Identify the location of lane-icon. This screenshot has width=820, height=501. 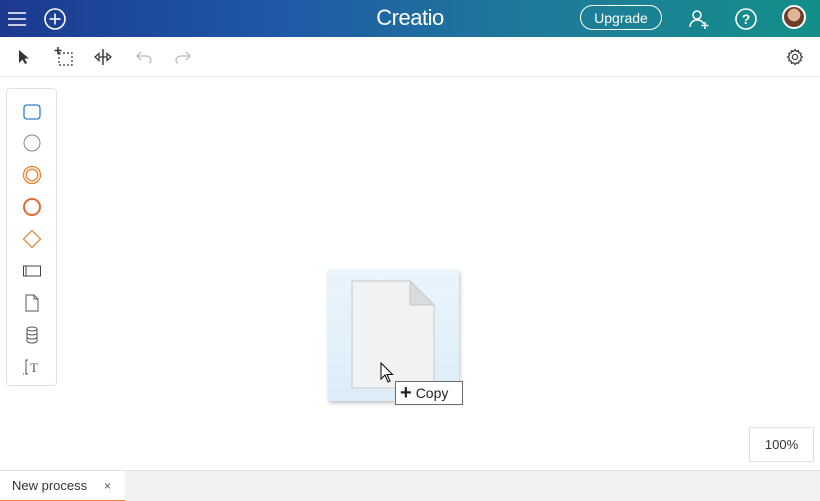
(32, 271).